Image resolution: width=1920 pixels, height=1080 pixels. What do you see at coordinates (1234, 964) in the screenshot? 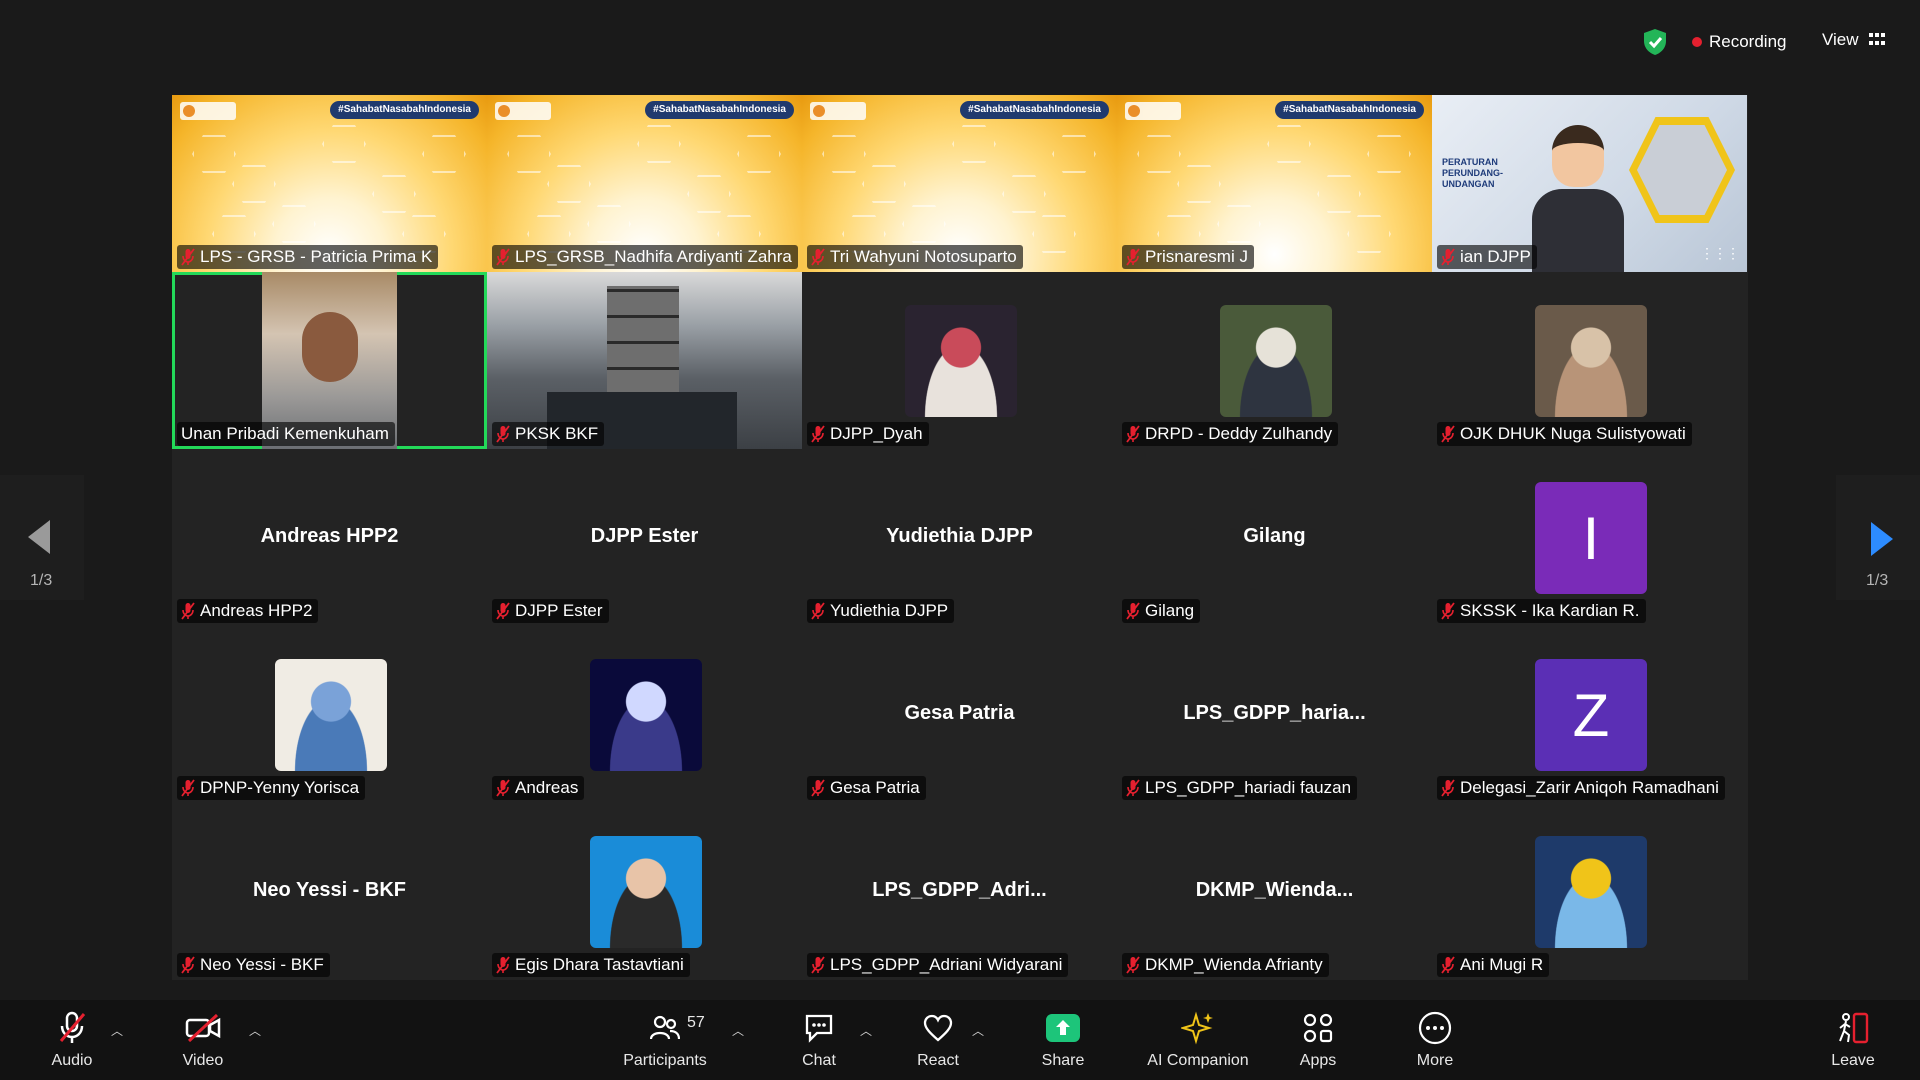
I see `participant-name: DKMP_Wienda Afrianty` at bounding box center [1234, 964].